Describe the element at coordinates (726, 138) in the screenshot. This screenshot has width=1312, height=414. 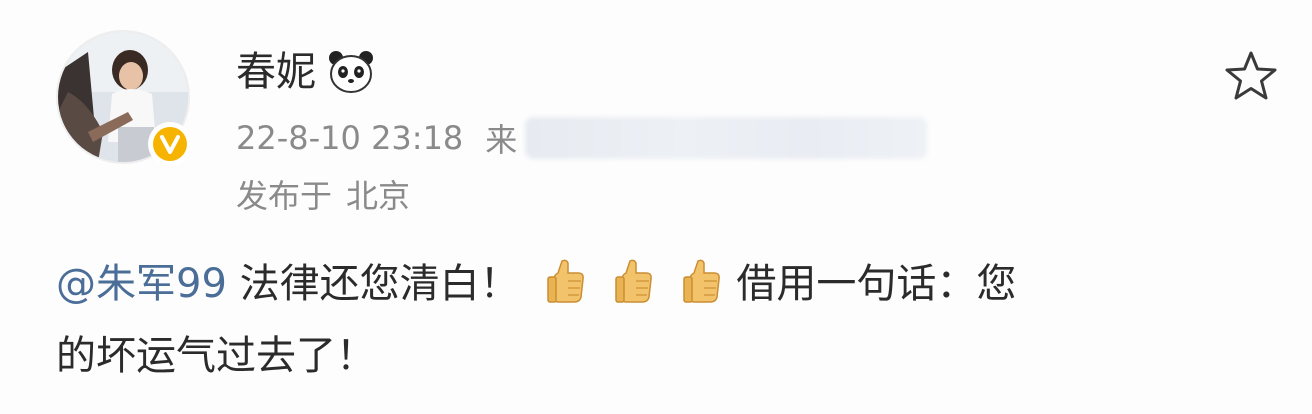
I see `blurred-source` at that location.